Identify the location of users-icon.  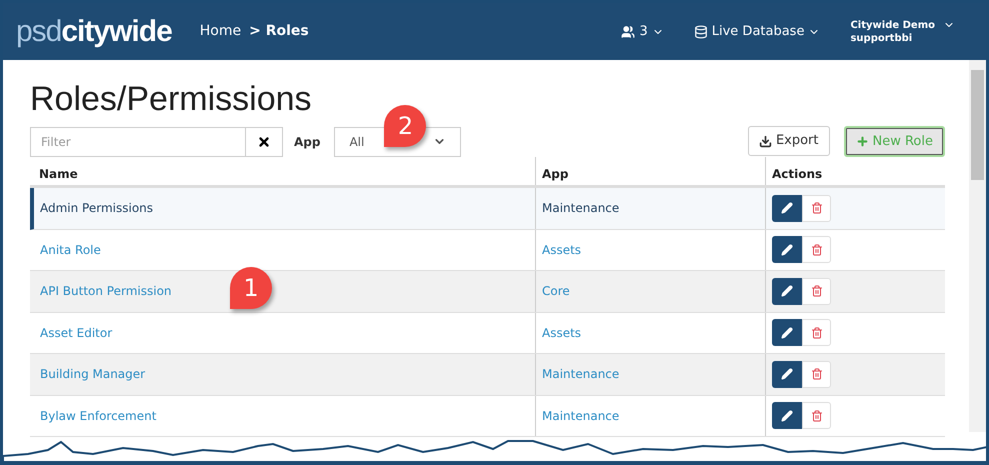
(628, 31).